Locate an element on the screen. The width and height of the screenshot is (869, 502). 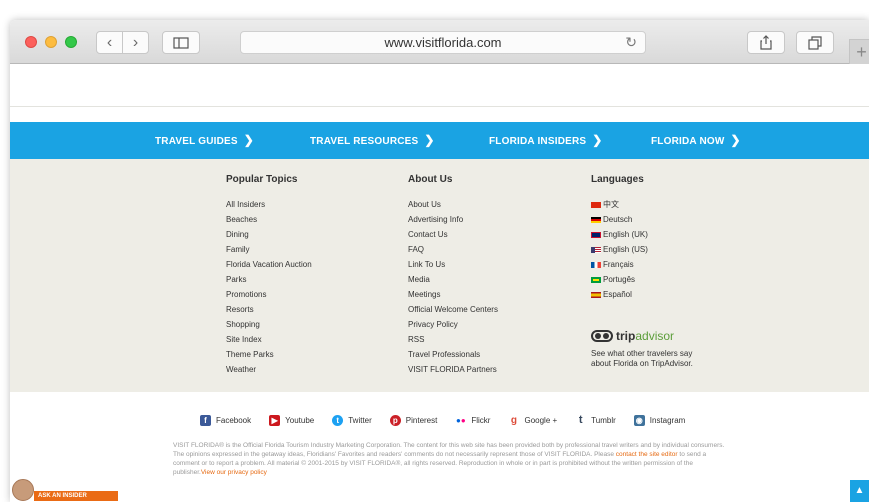
link-beaches: Beaches is located at coordinates (269, 219).